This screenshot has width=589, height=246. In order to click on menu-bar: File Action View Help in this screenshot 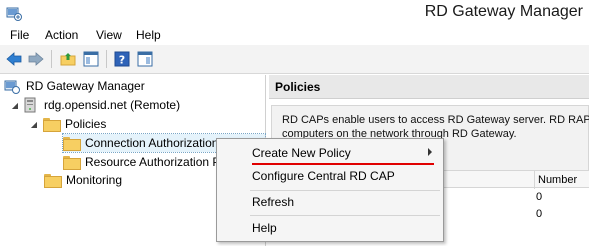, I will do `click(294, 35)`.